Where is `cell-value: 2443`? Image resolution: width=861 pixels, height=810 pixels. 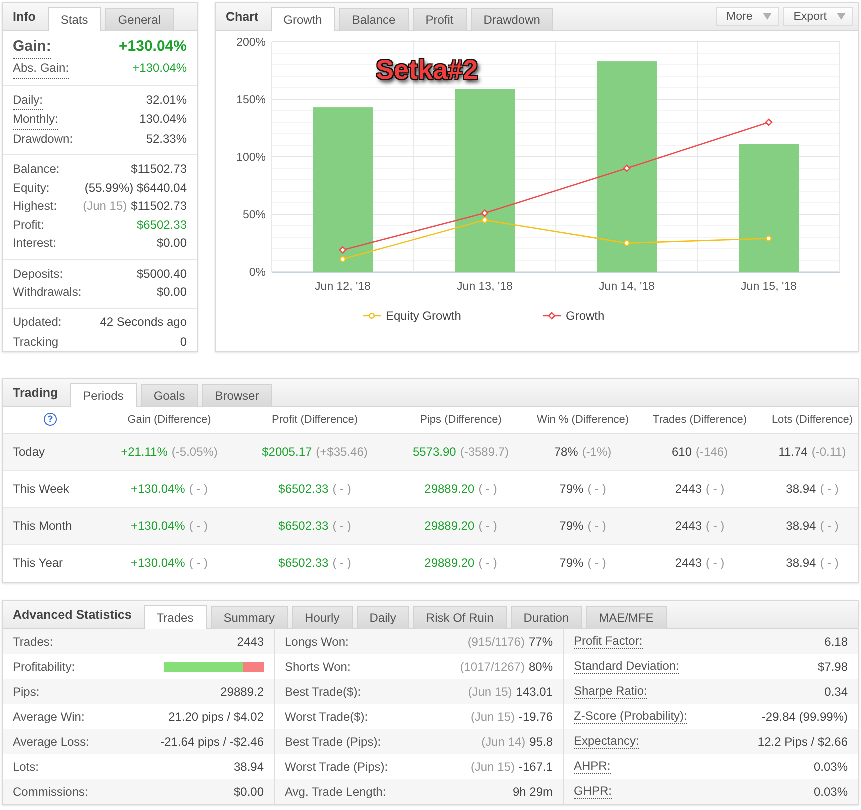 cell-value: 2443 is located at coordinates (688, 563).